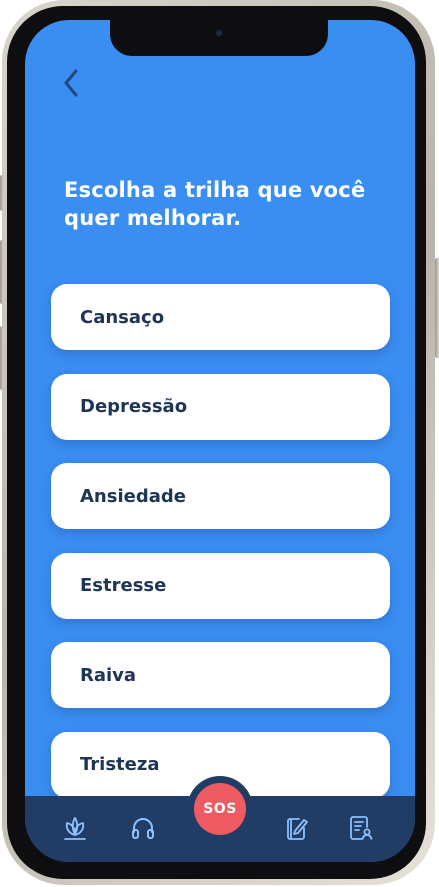  I want to click on report-profile-icon, so click(361, 828).